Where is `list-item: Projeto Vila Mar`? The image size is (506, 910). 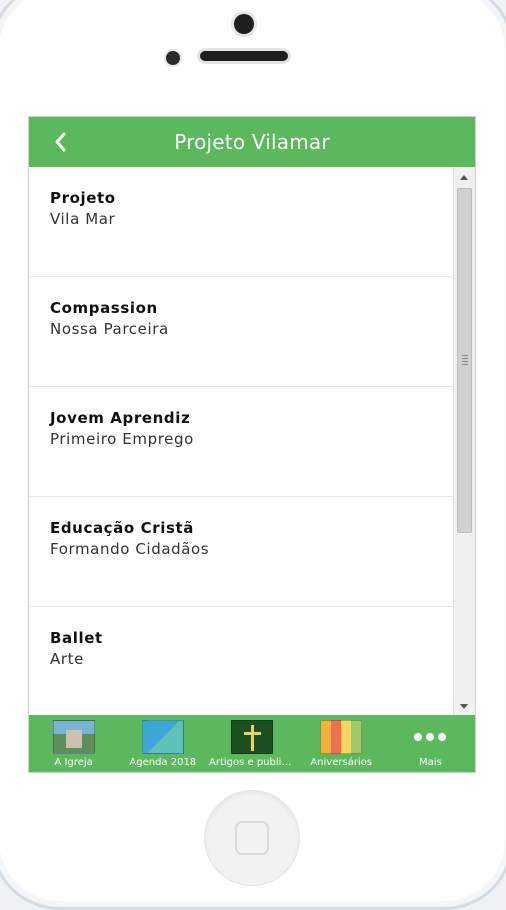
list-item: Projeto Vila Mar is located at coordinates (241, 222).